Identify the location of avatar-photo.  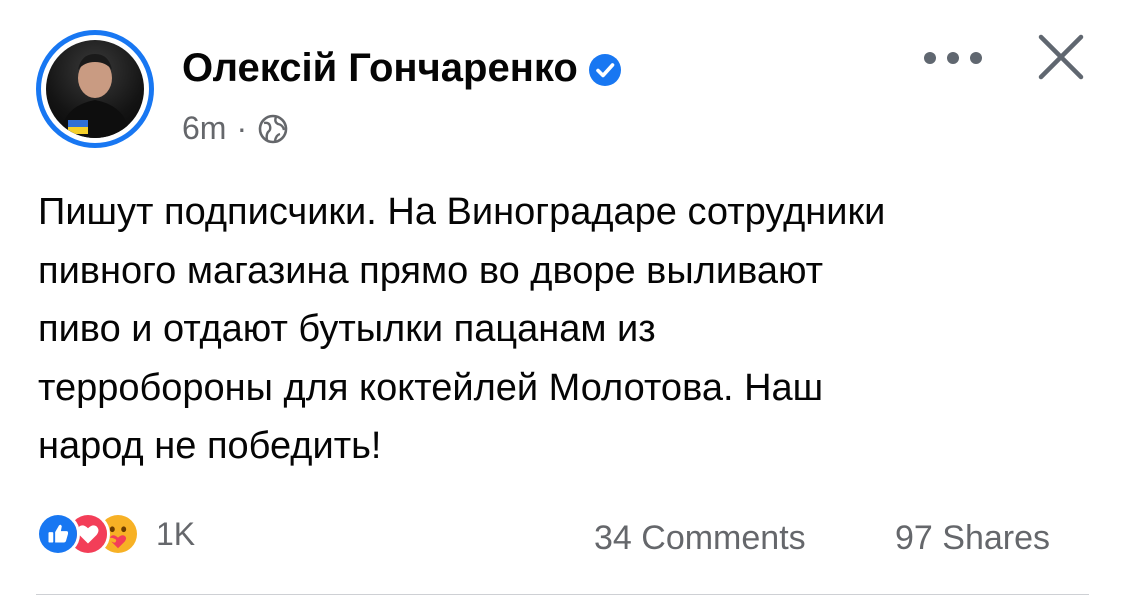
(95, 89).